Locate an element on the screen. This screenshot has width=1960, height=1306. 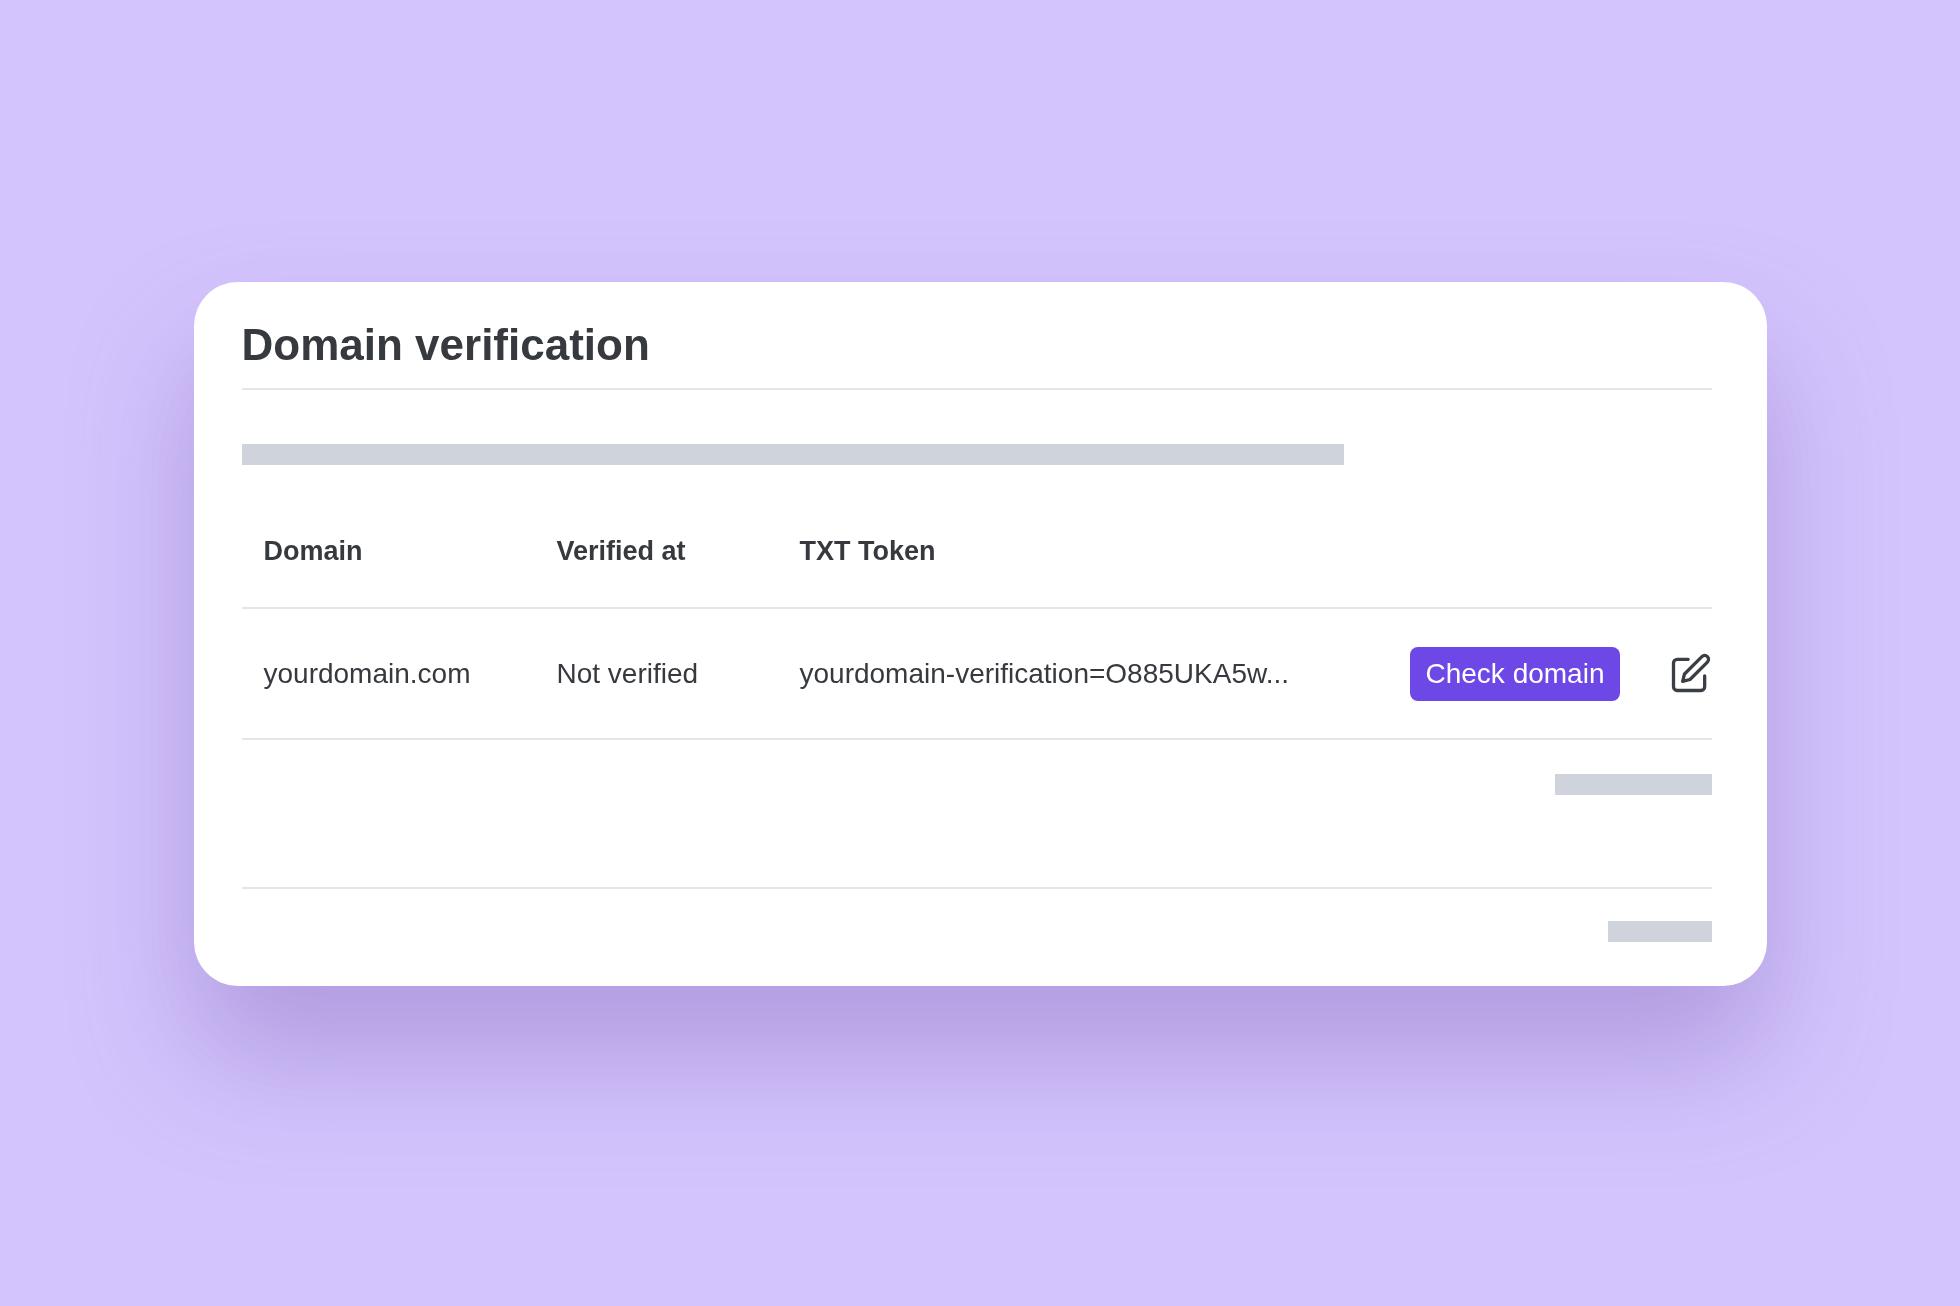
check-domain-button: Check domain is located at coordinates (1515, 673).